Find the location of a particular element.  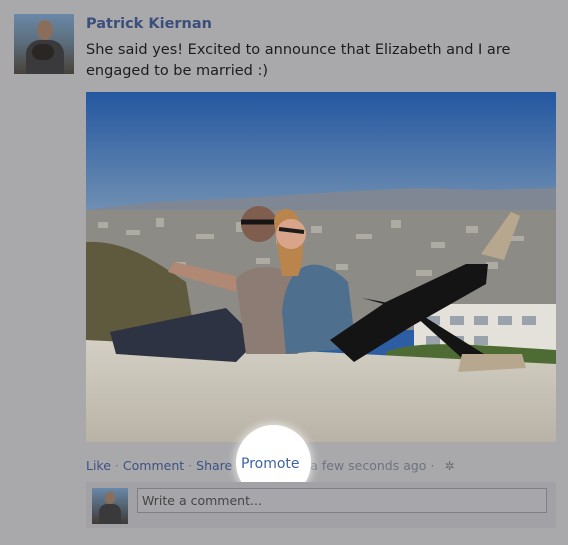

avatar-dog is located at coordinates (43, 52).